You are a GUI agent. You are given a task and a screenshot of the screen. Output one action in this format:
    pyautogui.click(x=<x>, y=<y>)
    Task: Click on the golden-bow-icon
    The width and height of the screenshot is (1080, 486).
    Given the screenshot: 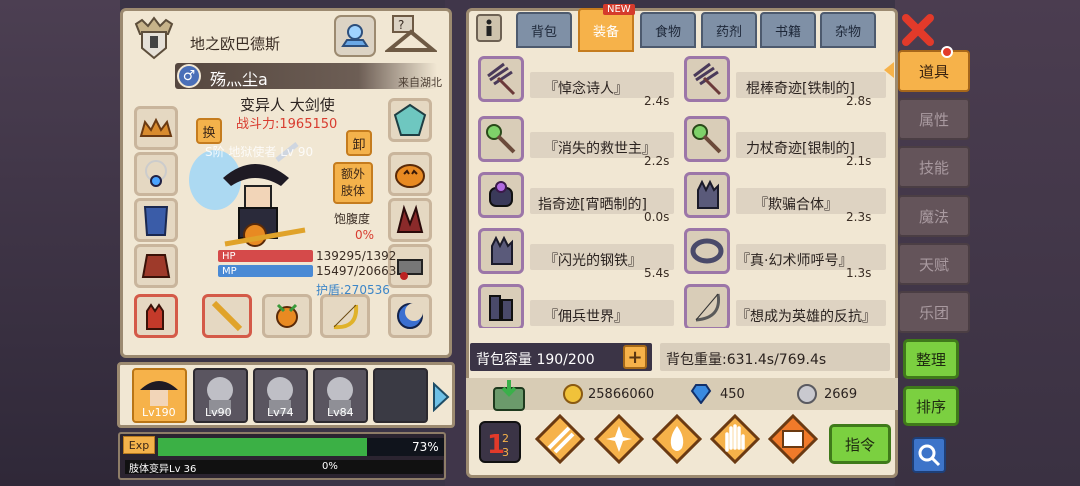 What is the action you would take?
    pyautogui.click(x=346, y=317)
    